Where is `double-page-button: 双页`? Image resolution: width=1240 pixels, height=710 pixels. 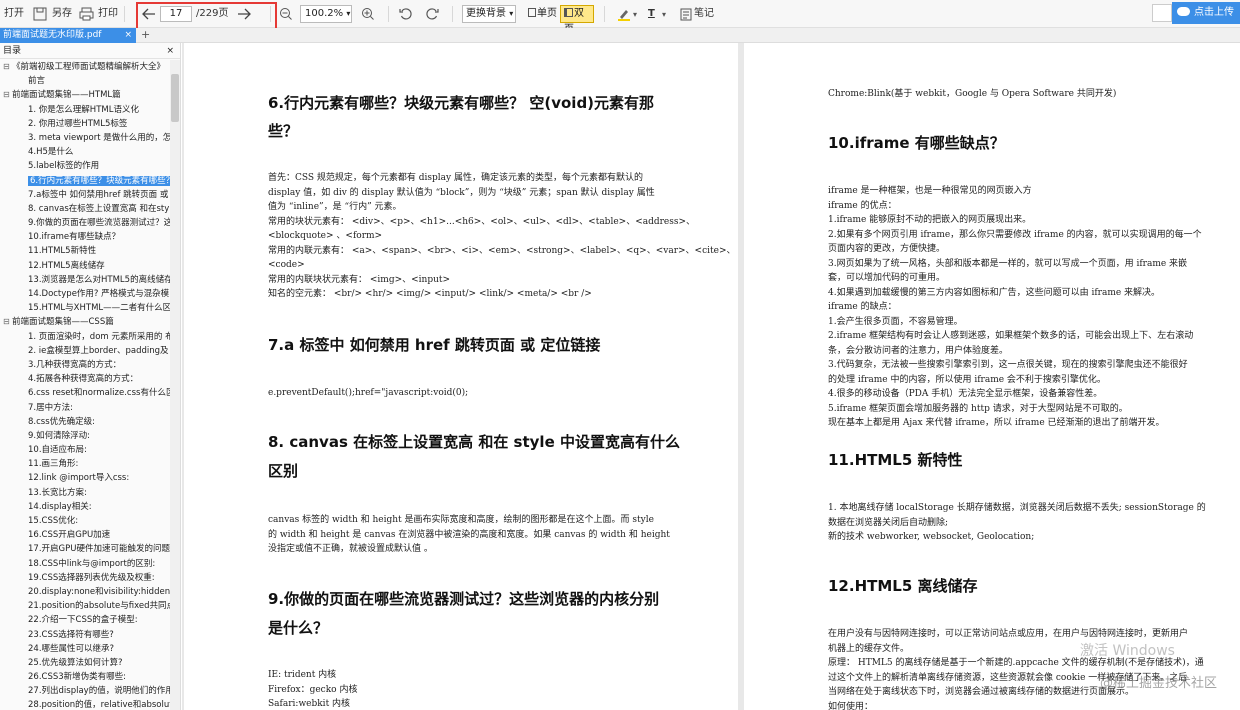 double-page-button: 双页 is located at coordinates (577, 20).